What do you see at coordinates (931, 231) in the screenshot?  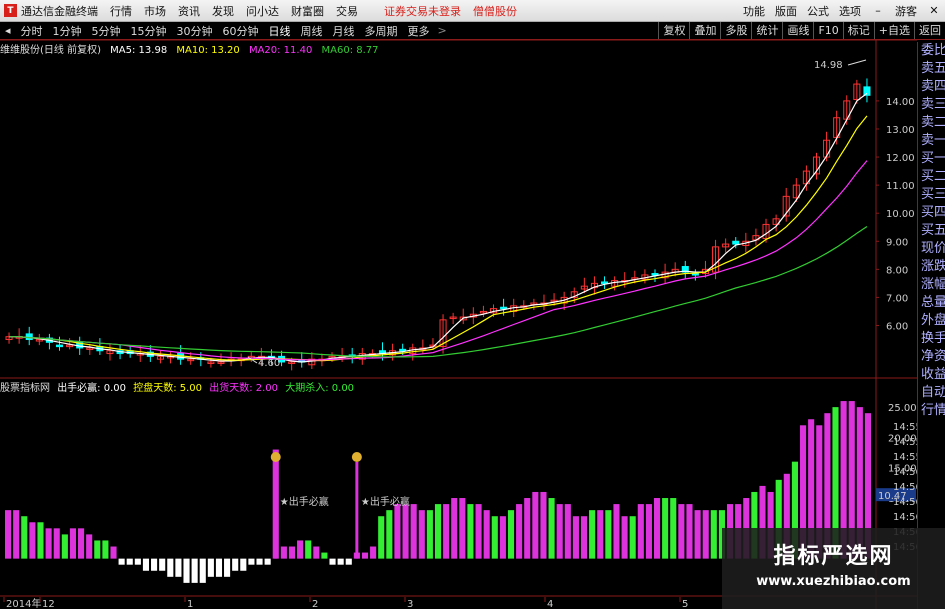 I see `side-panel-item: 买五` at bounding box center [931, 231].